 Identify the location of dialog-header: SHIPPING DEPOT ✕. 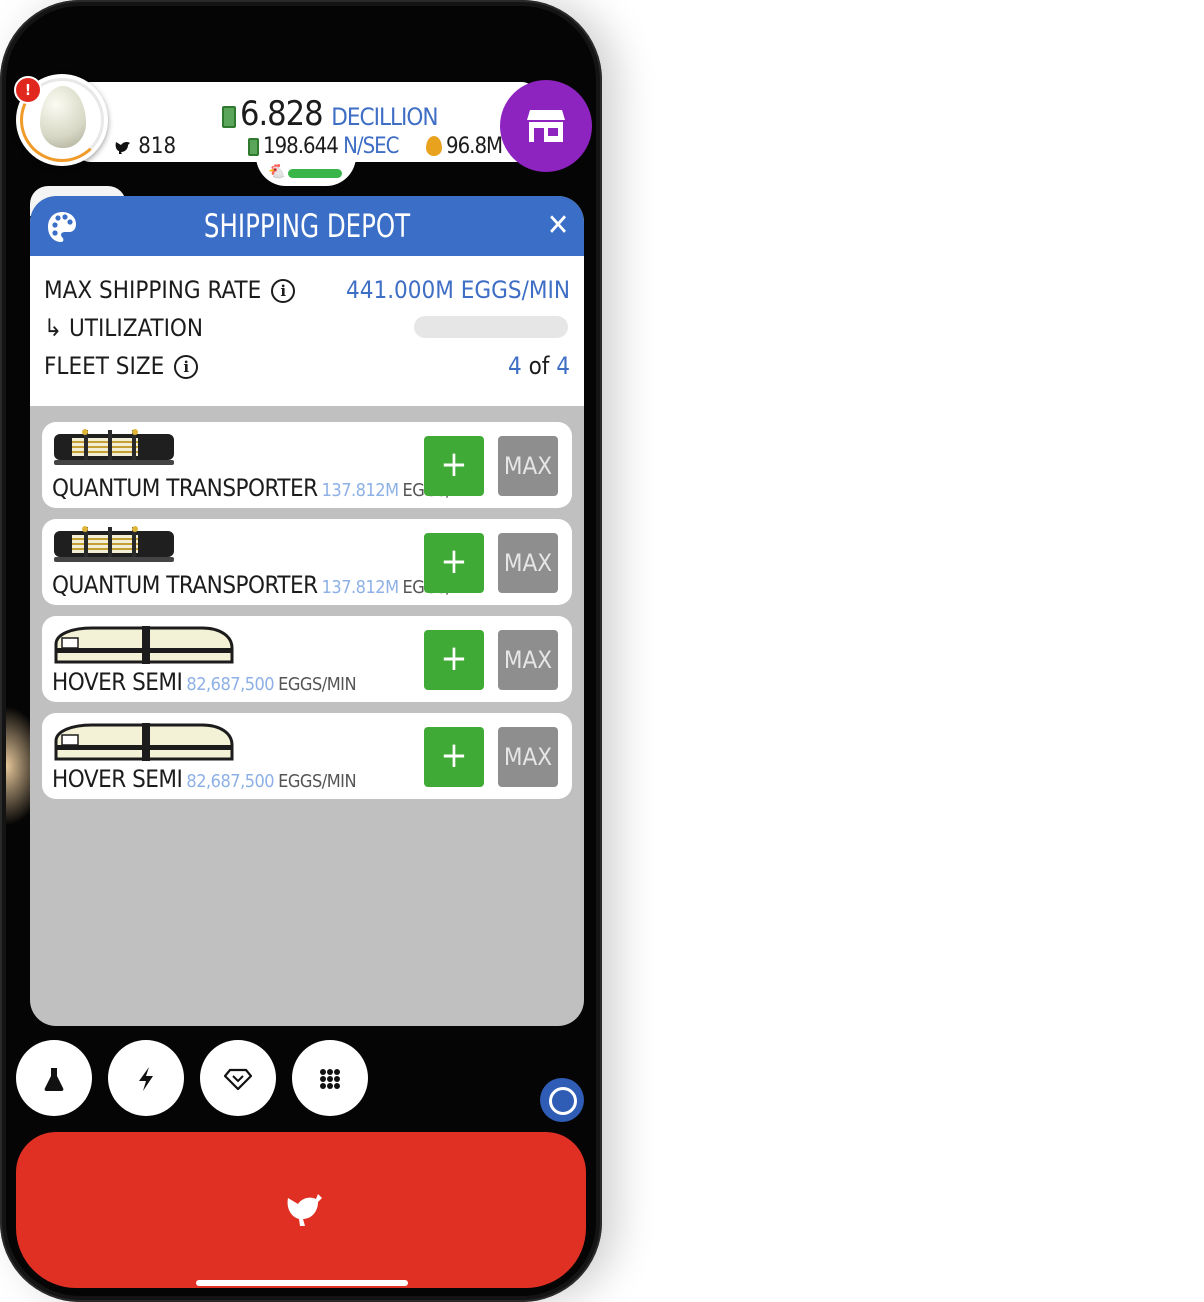
(307, 226).